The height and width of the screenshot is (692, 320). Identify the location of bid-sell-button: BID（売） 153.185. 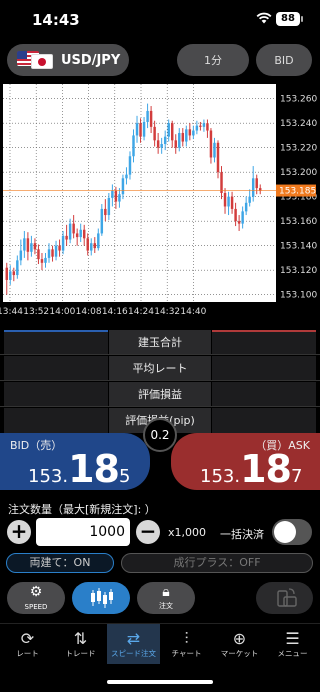
(75, 462).